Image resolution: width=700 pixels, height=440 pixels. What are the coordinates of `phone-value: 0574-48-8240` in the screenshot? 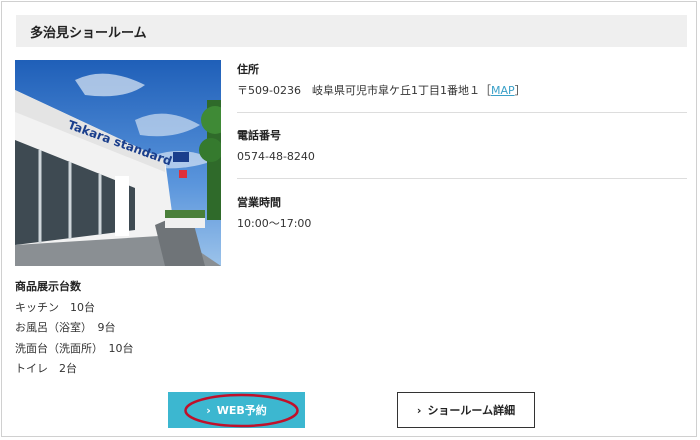 It's located at (276, 156).